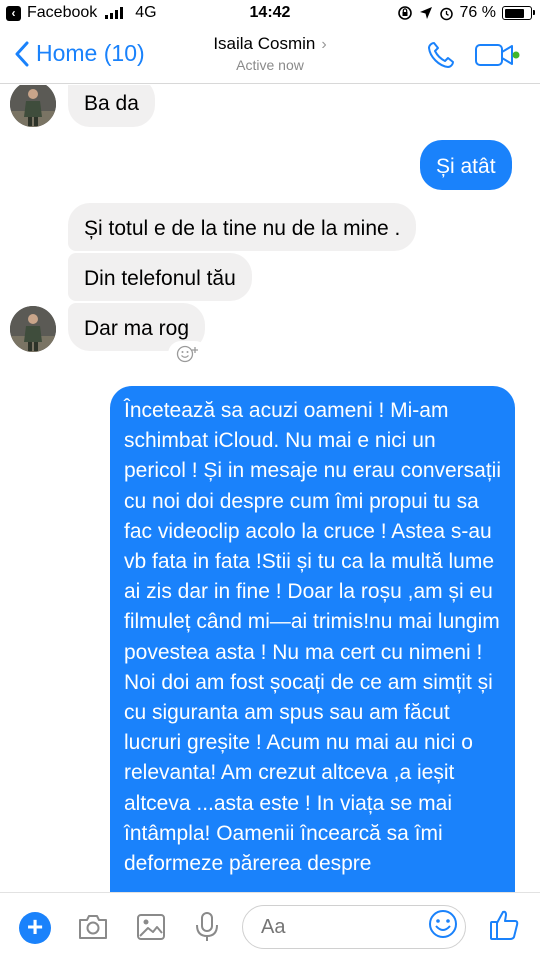 The image size is (540, 960). Describe the element at coordinates (516, 55) in the screenshot. I see `online-indicator` at that location.